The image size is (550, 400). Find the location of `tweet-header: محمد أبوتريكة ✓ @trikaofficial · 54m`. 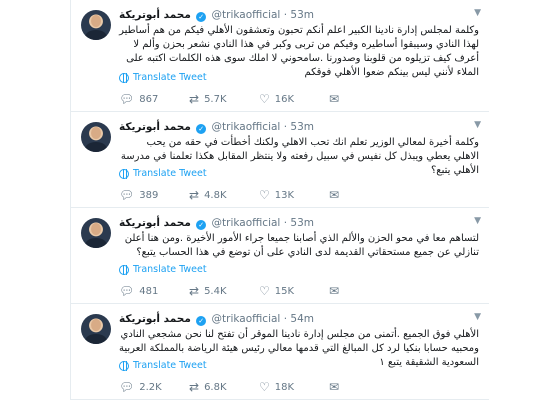

tweet-header: محمد أبوتريكة ✓ @trikaofficial · 54m is located at coordinates (299, 320).